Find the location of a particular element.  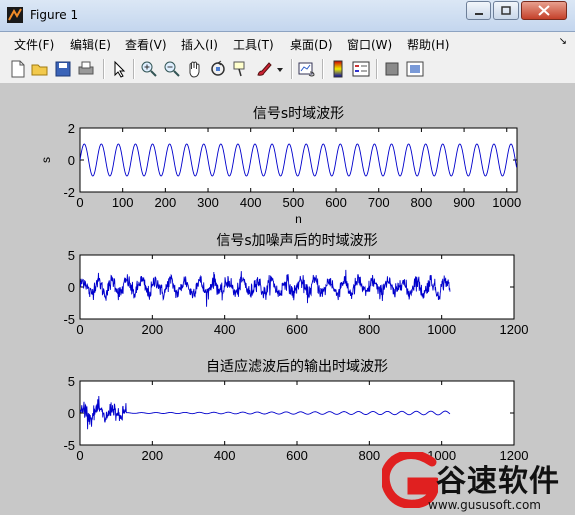

menu-window: 窗口(W) is located at coordinates (369, 44).